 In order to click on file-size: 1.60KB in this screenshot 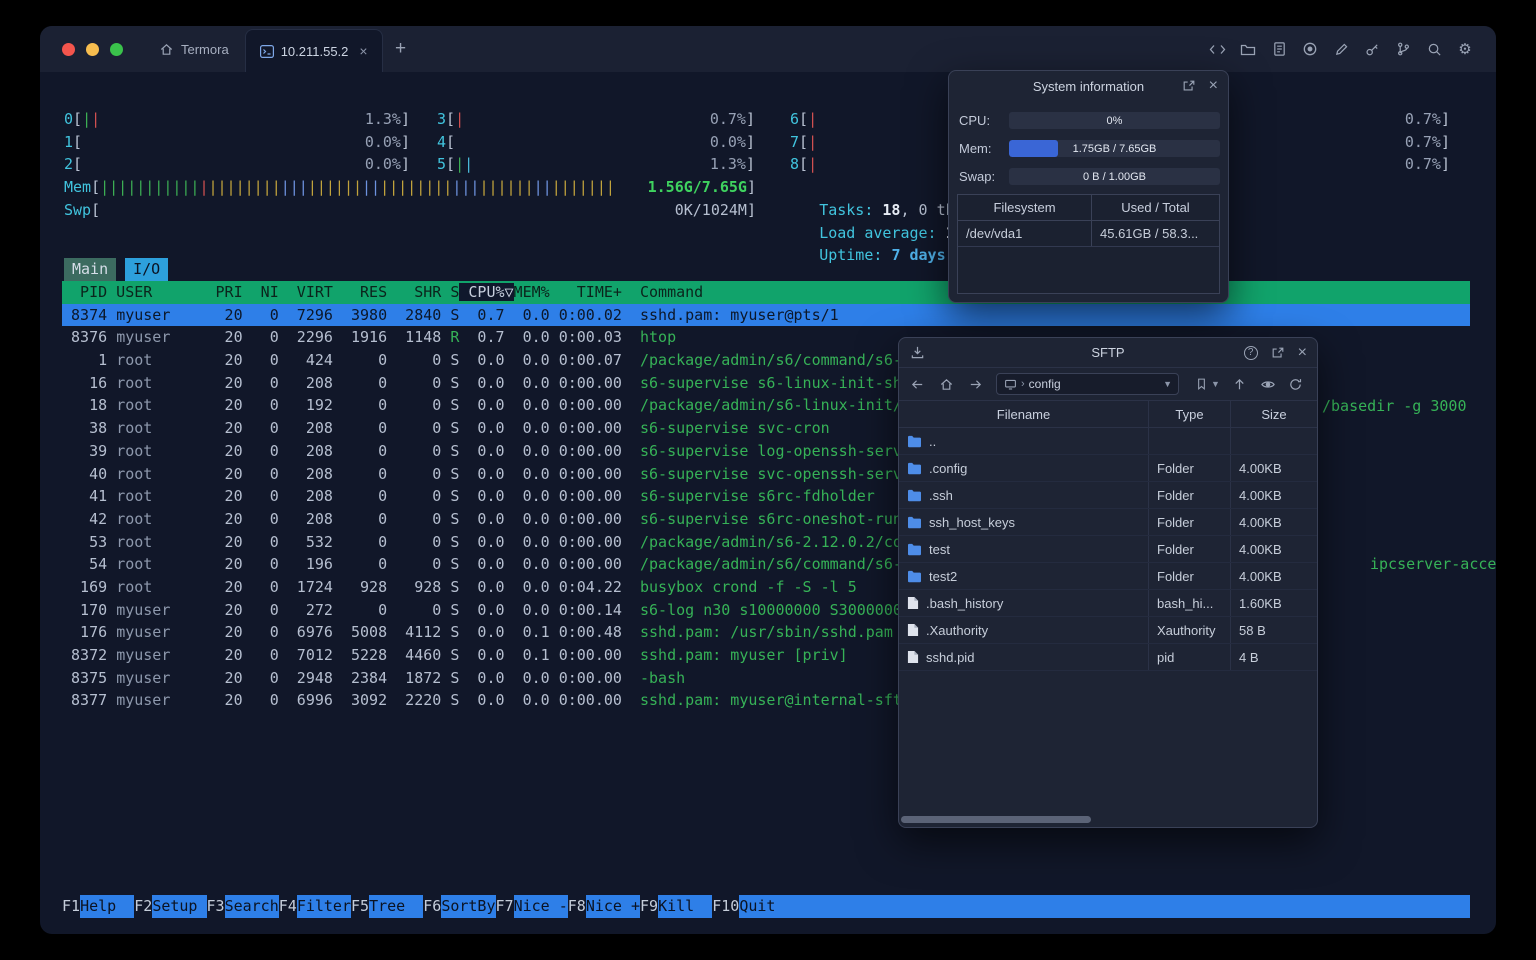, I will do `click(1260, 603)`.